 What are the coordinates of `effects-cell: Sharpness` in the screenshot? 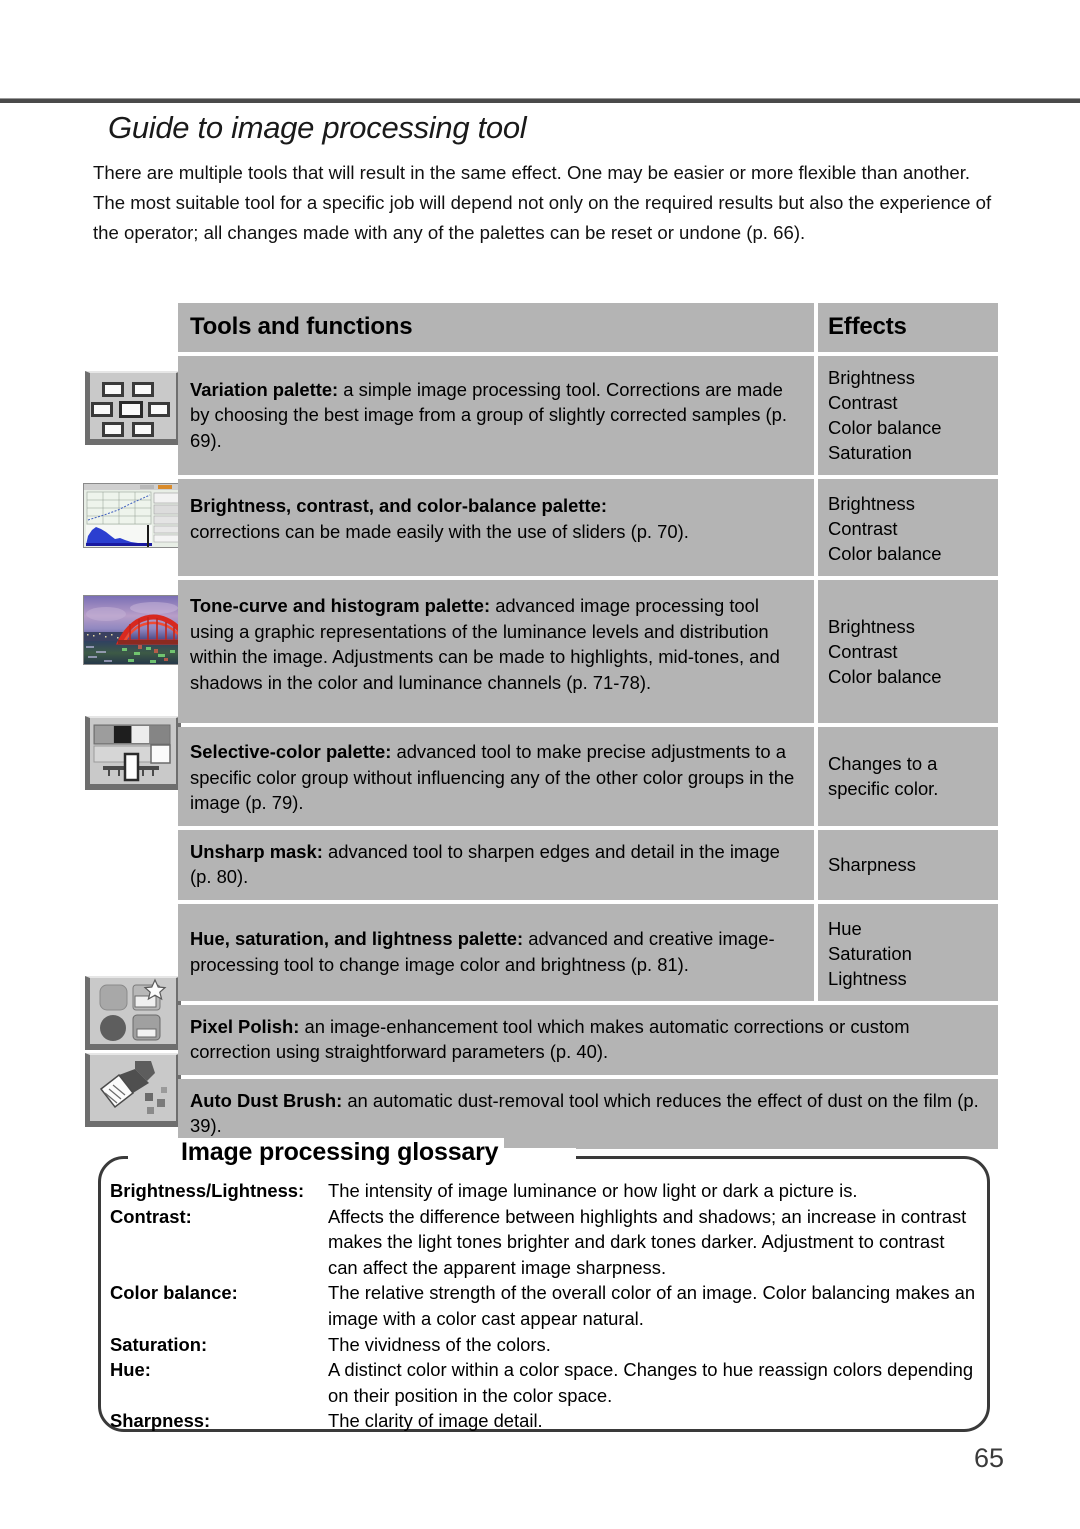 It's located at (908, 864).